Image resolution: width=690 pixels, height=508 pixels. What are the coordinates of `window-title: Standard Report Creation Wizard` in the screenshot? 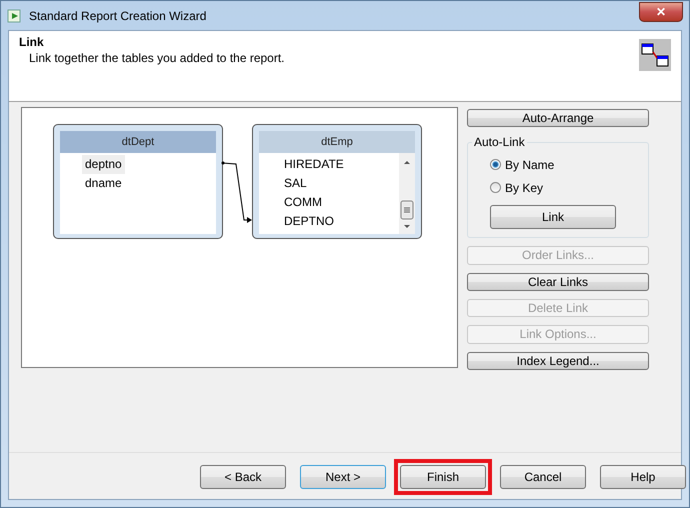 It's located at (118, 15).